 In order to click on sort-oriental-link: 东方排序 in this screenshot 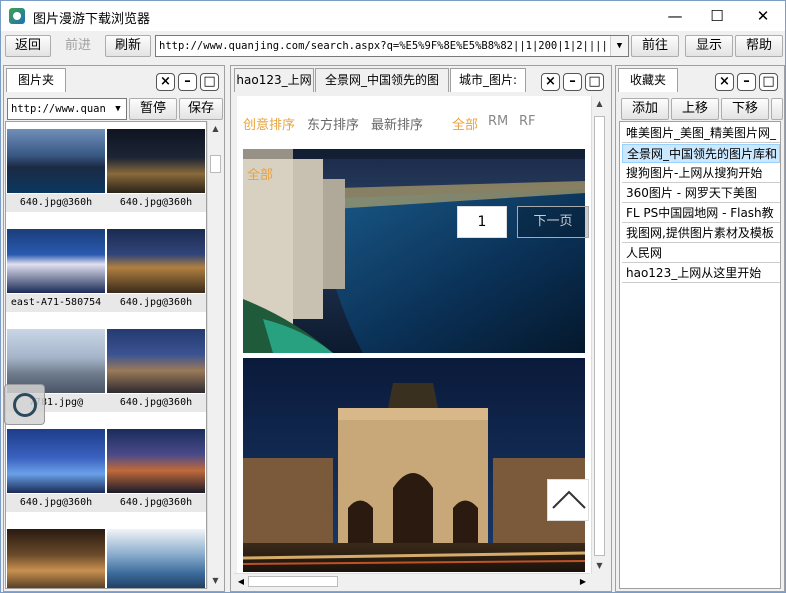, I will do `click(333, 123)`.